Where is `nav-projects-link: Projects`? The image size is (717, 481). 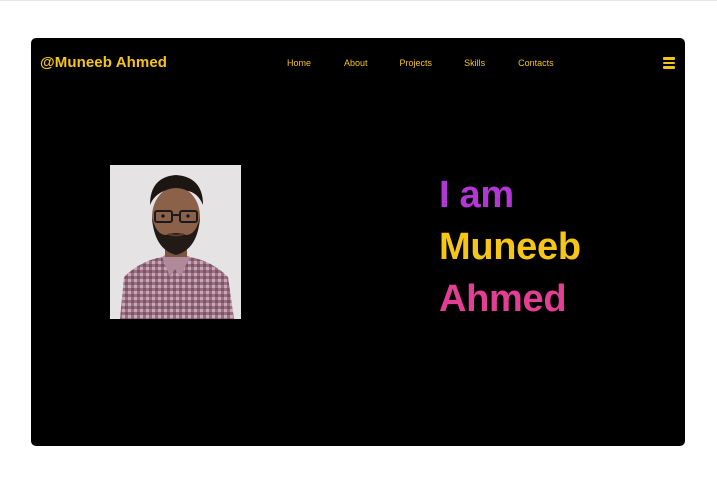
nav-projects-link: Projects is located at coordinates (416, 63).